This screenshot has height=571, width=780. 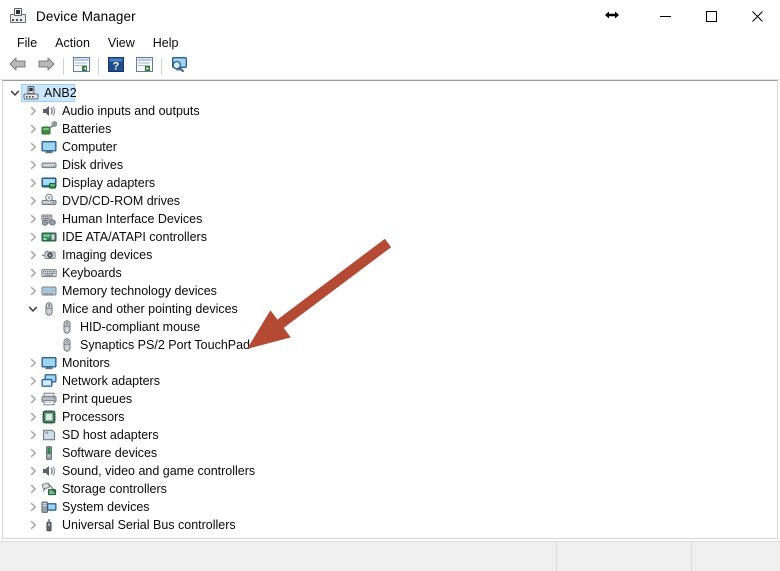 What do you see at coordinates (46, 67) in the screenshot?
I see `forward-button` at bounding box center [46, 67].